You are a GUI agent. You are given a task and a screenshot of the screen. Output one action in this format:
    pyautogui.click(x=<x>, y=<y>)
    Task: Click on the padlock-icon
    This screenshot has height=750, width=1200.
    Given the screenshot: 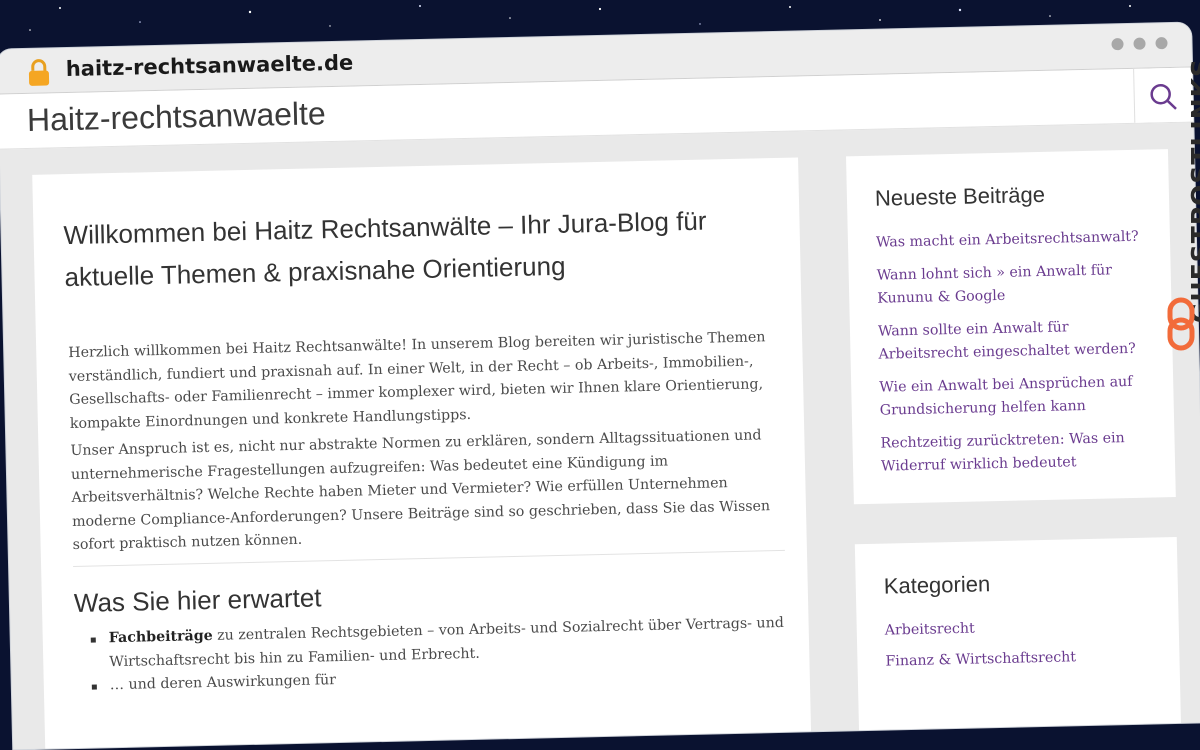 What is the action you would take?
    pyautogui.click(x=39, y=72)
    